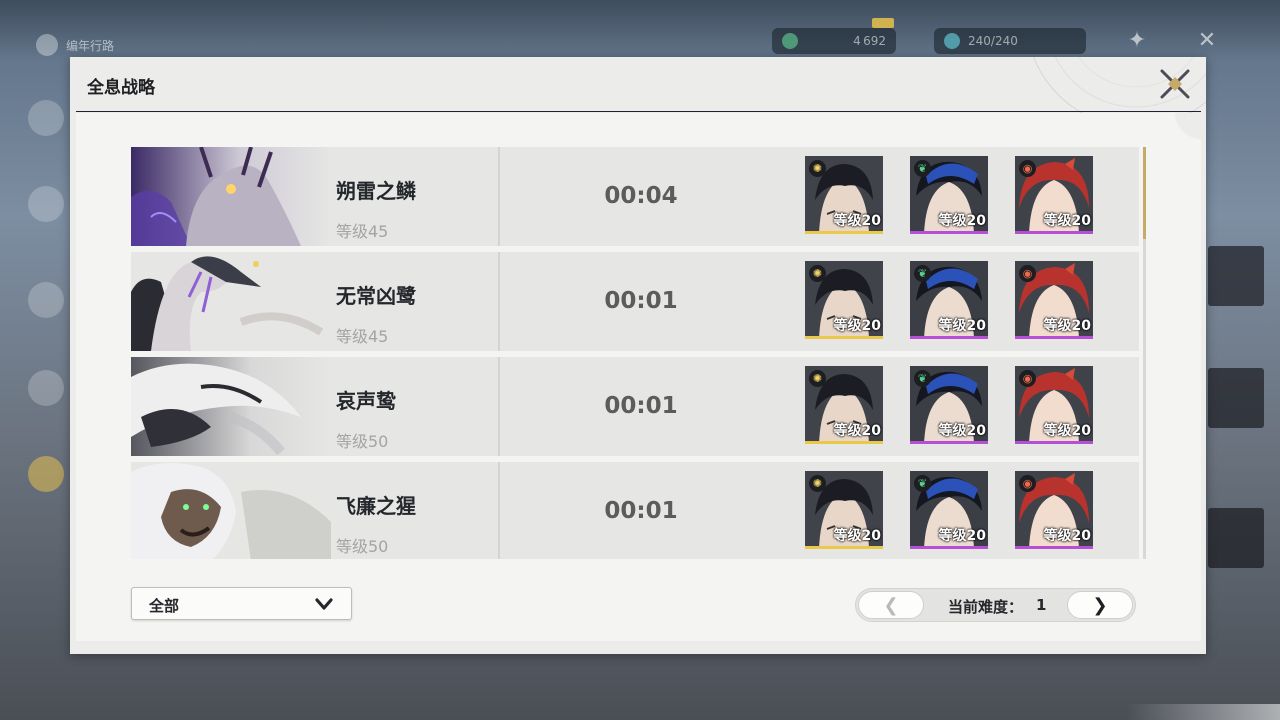 This screenshot has height=720, width=1280. I want to click on panel-title: 全息战略, so click(121, 88).